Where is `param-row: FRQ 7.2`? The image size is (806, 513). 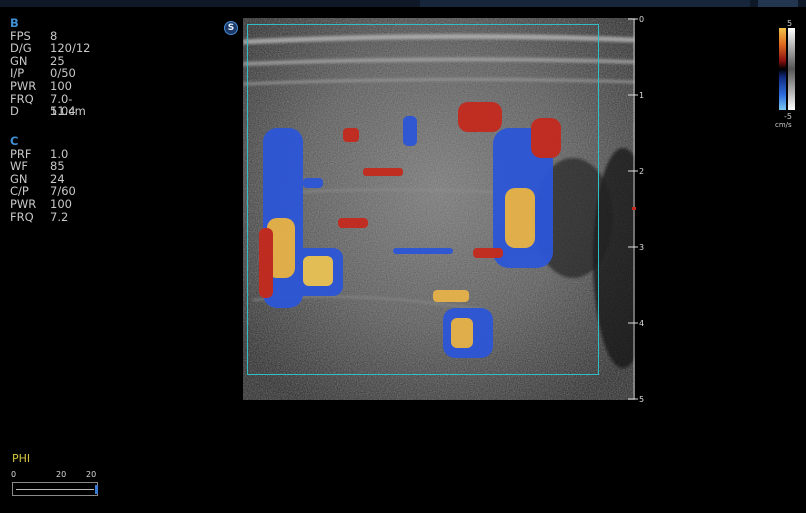
param-row: FRQ 7.2 is located at coordinates (39, 216).